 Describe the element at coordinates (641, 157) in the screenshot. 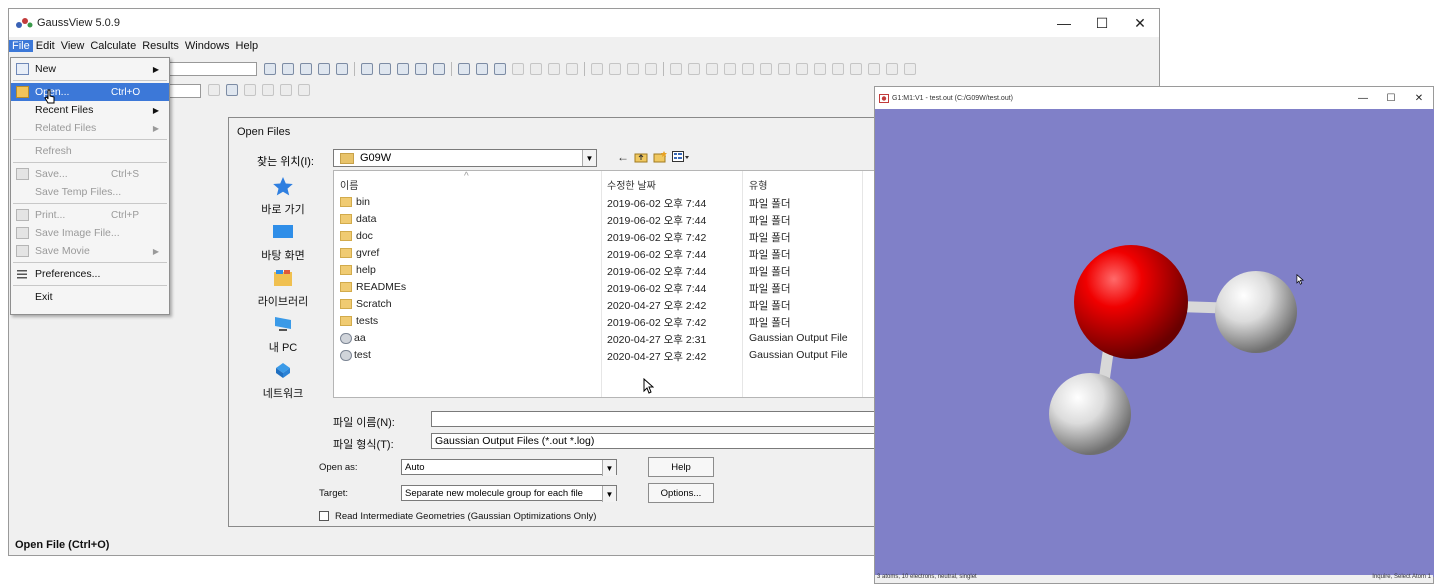

I see `up-folder-icon` at that location.